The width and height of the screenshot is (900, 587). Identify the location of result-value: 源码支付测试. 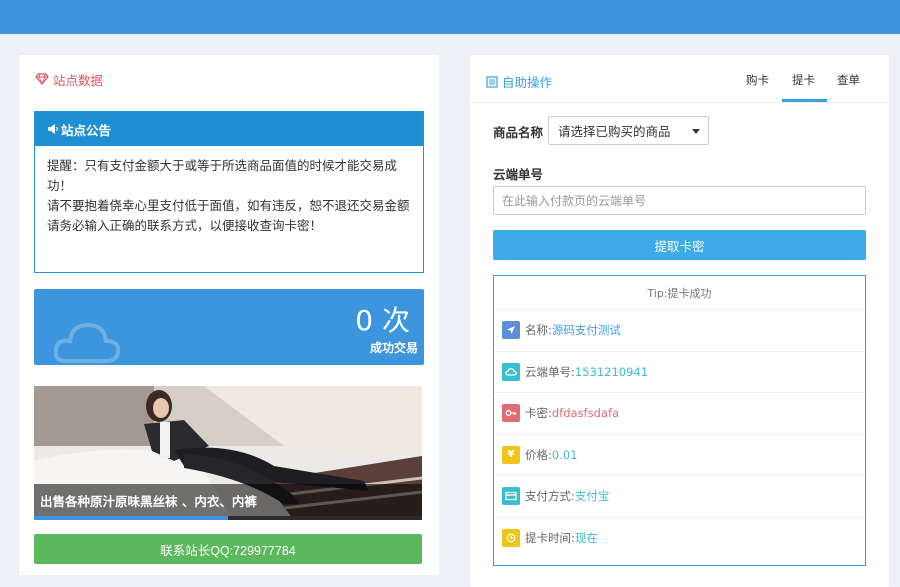
(586, 330).